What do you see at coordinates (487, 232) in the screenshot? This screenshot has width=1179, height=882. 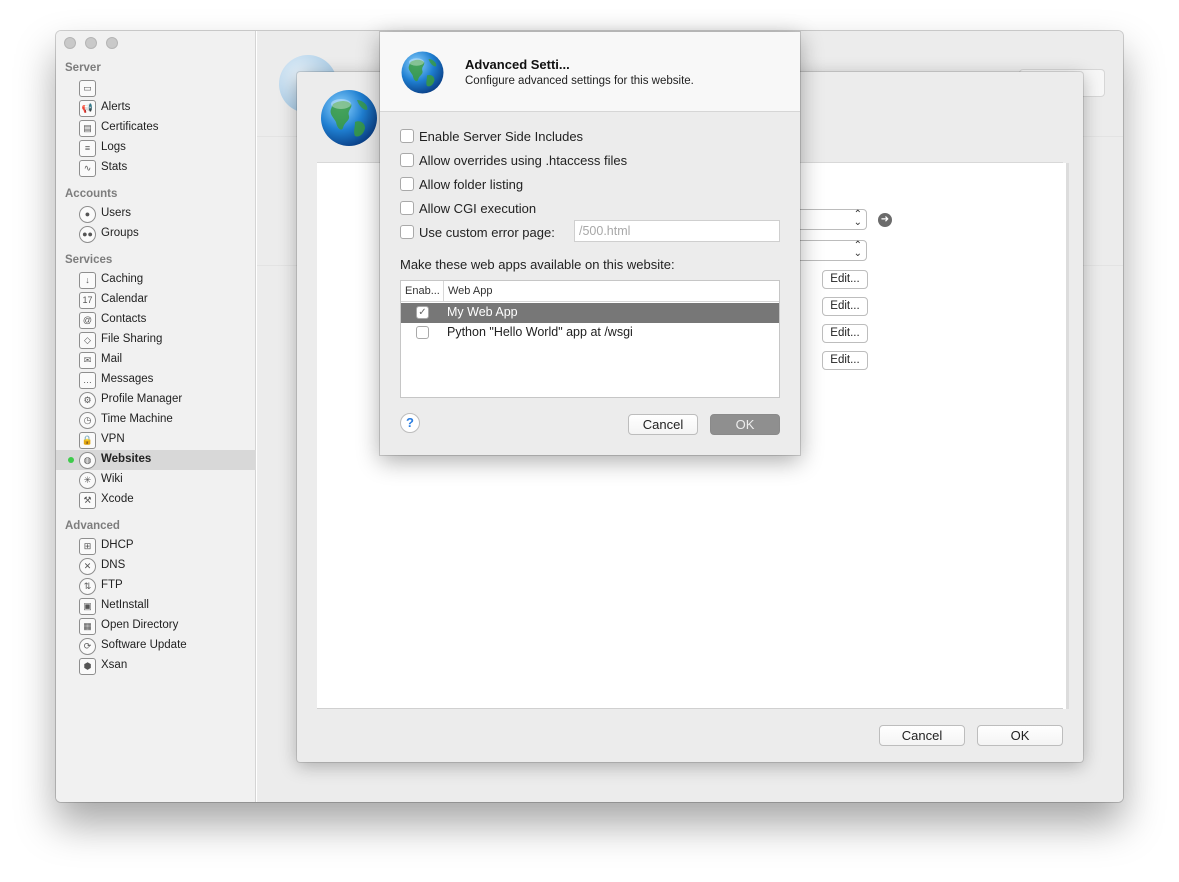 I see `option-label: Use custom error page:` at bounding box center [487, 232].